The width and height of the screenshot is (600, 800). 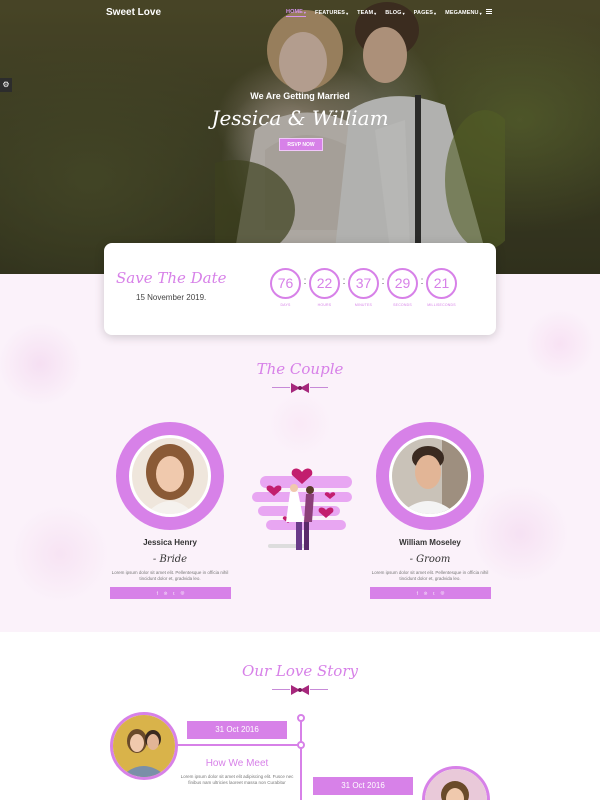 What do you see at coordinates (170, 542) in the screenshot?
I see `bride-name: Jessica Henry` at bounding box center [170, 542].